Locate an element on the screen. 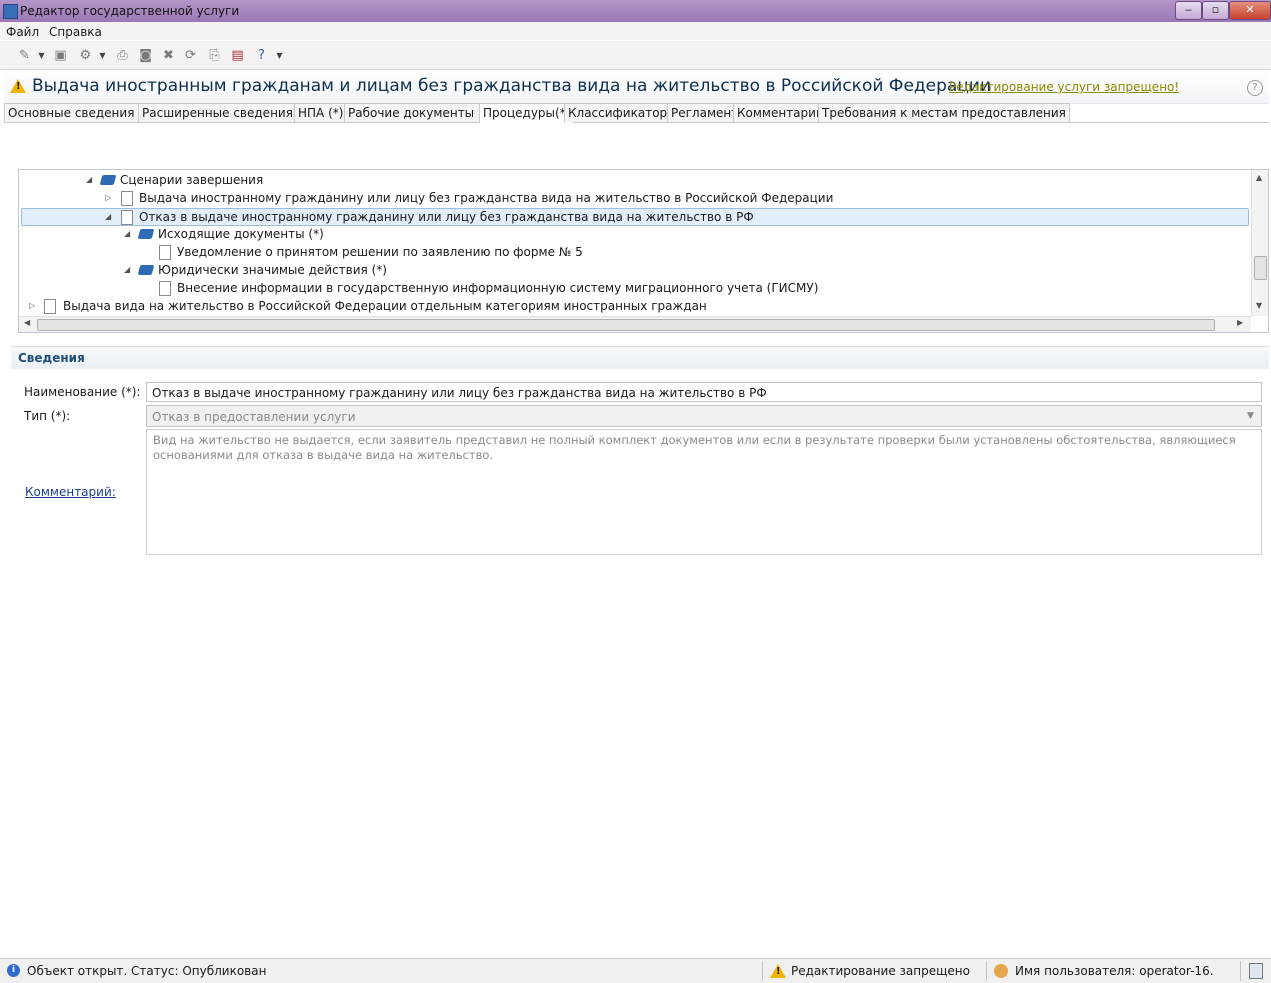  menu-help: Справка is located at coordinates (75, 32).